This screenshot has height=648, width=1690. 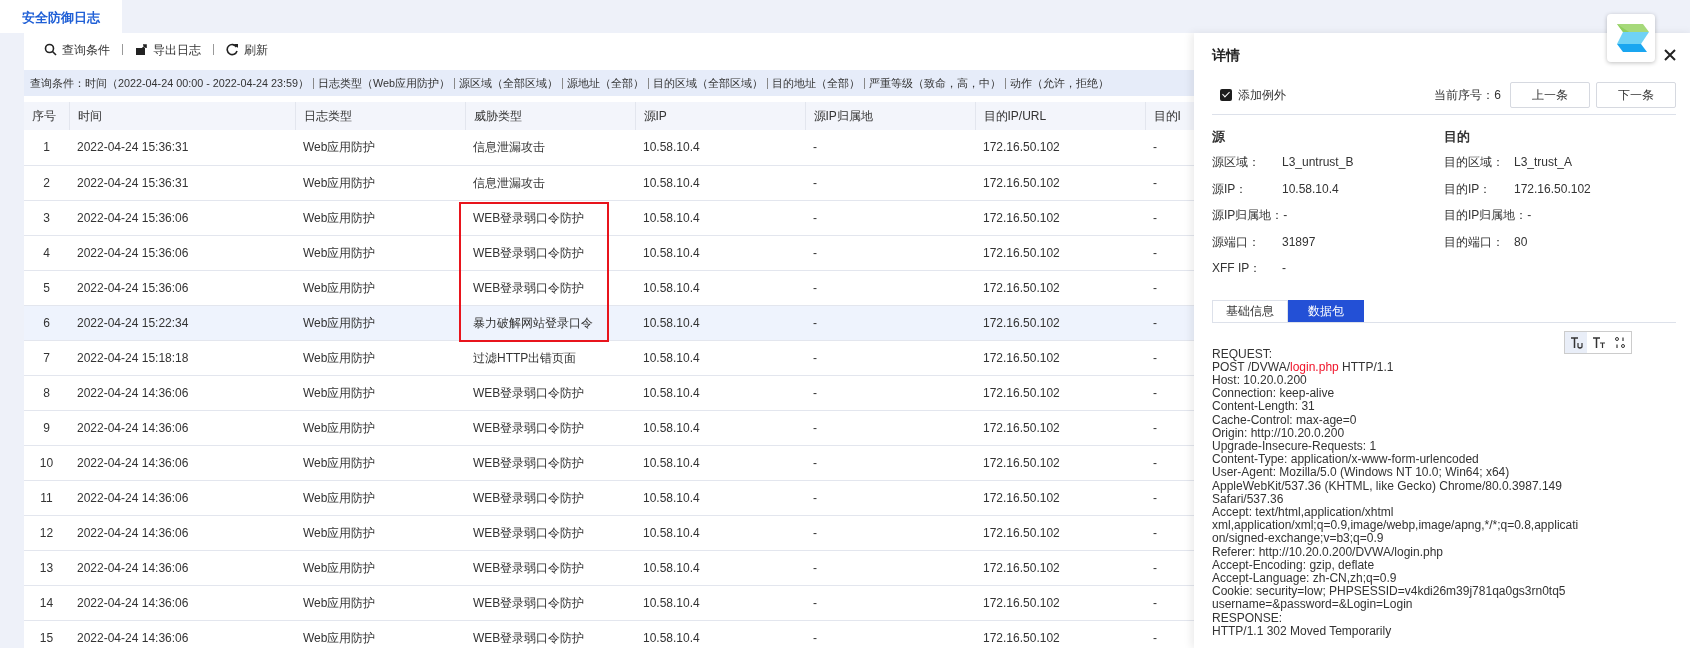 What do you see at coordinates (1278, 433) in the screenshot?
I see `packet-line: Origin: http://10.20.0.200` at bounding box center [1278, 433].